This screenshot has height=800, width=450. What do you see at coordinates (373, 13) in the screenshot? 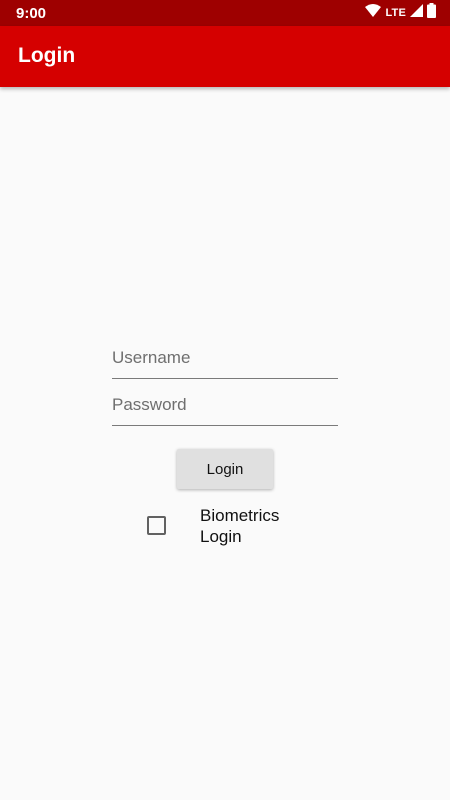
I see `wifi-icon` at bounding box center [373, 13].